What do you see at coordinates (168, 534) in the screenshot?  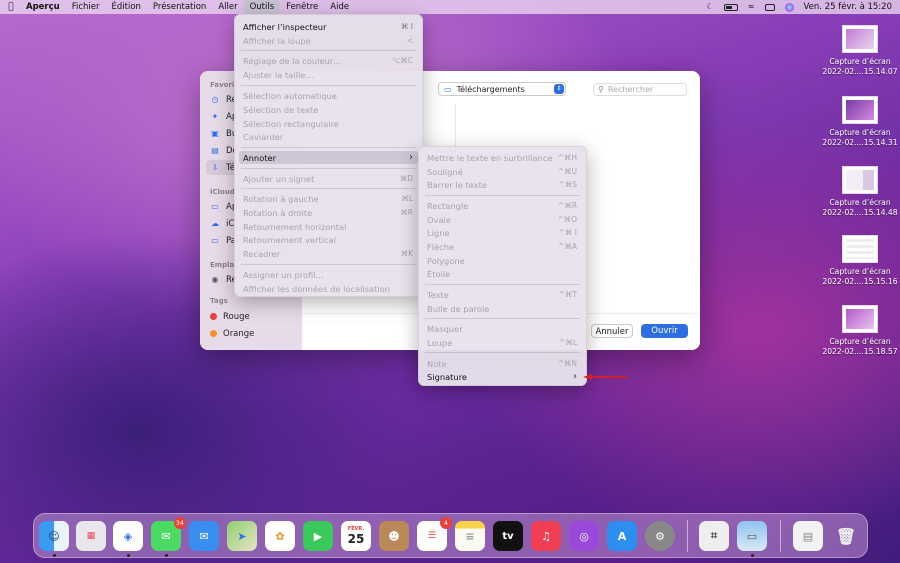 I see `messages-icon: ✉ 34` at bounding box center [168, 534].